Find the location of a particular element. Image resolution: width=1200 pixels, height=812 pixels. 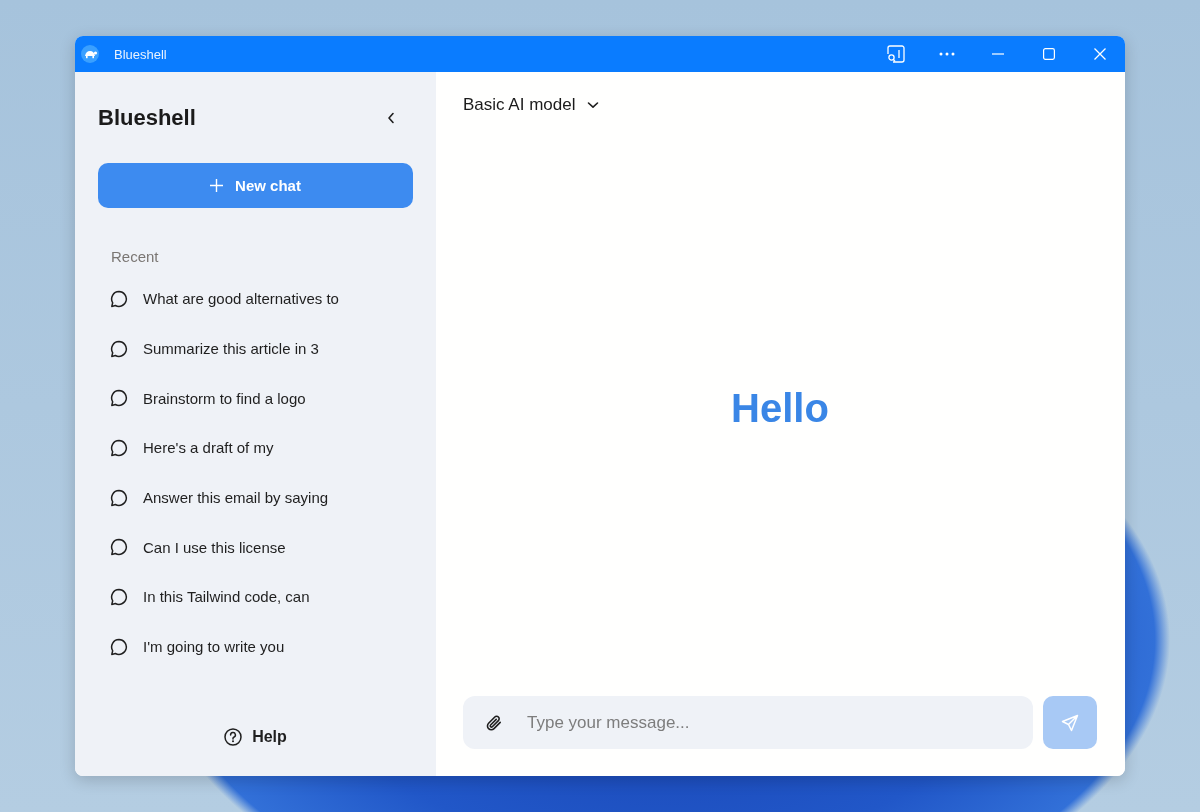

maximize-icon is located at coordinates (1048, 54).